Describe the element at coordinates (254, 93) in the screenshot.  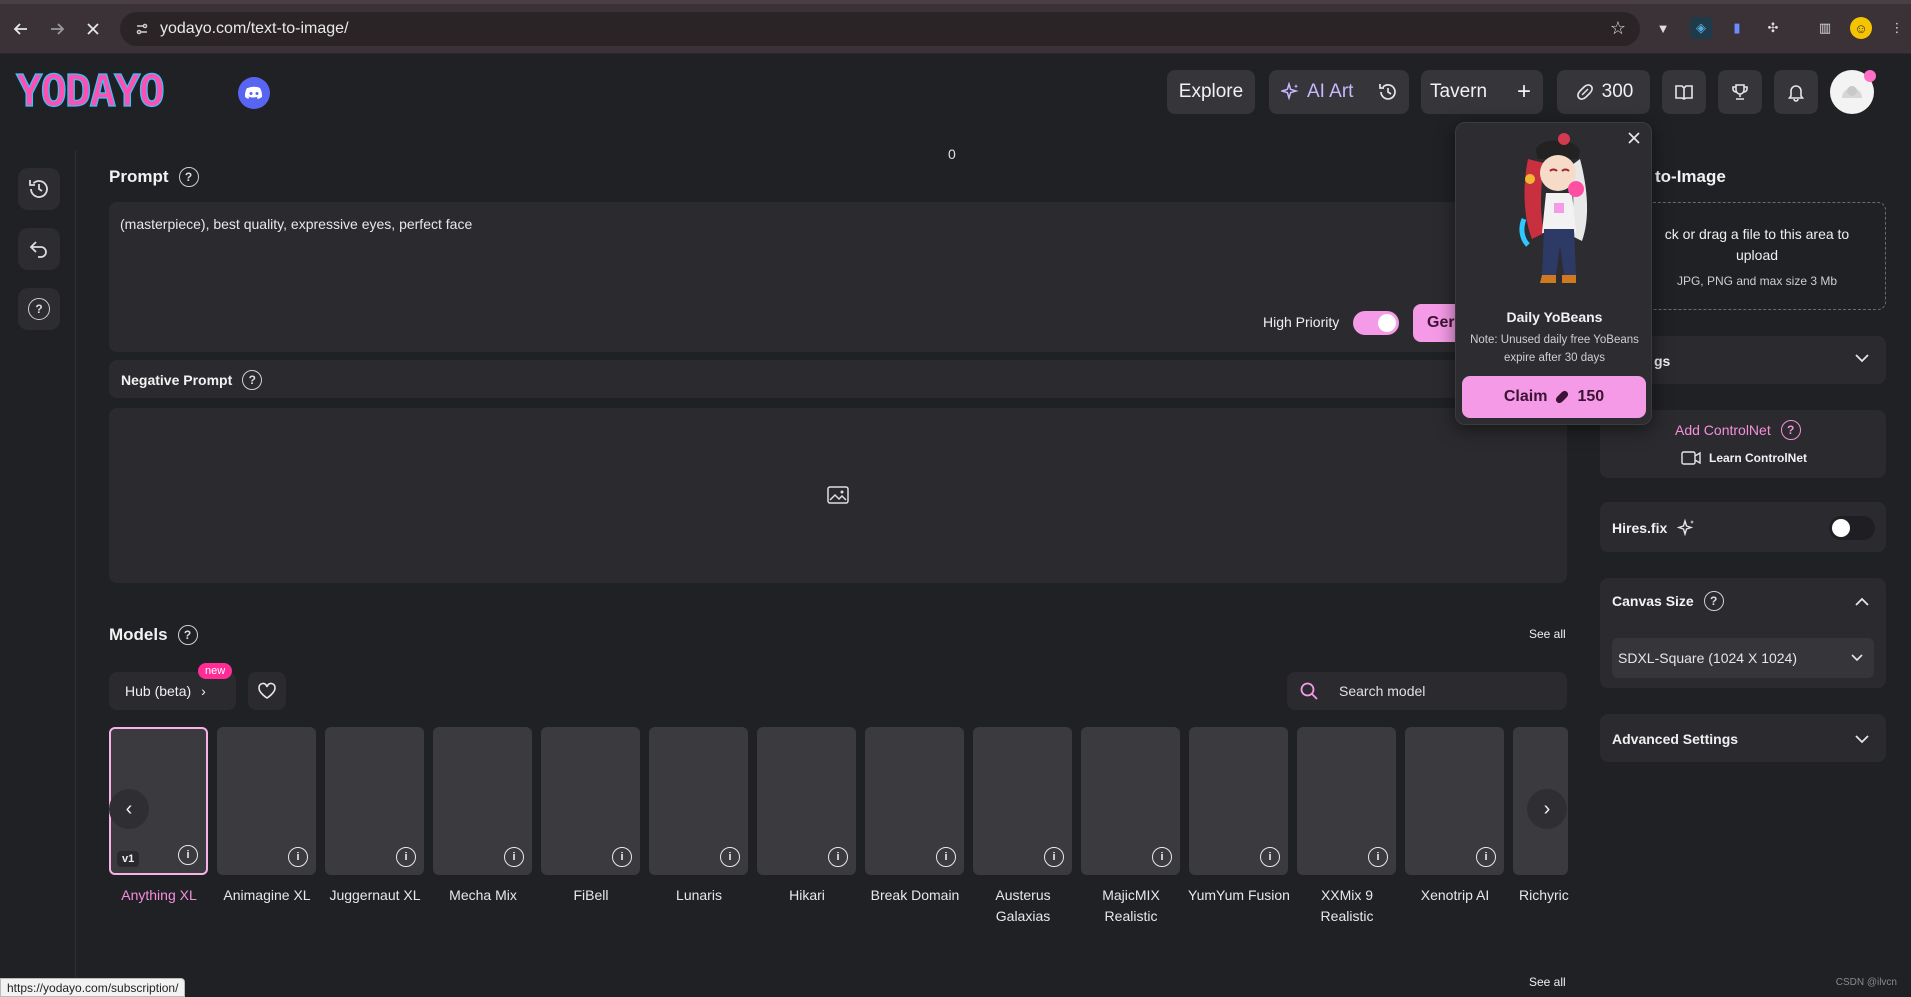
I see `discord-button` at that location.